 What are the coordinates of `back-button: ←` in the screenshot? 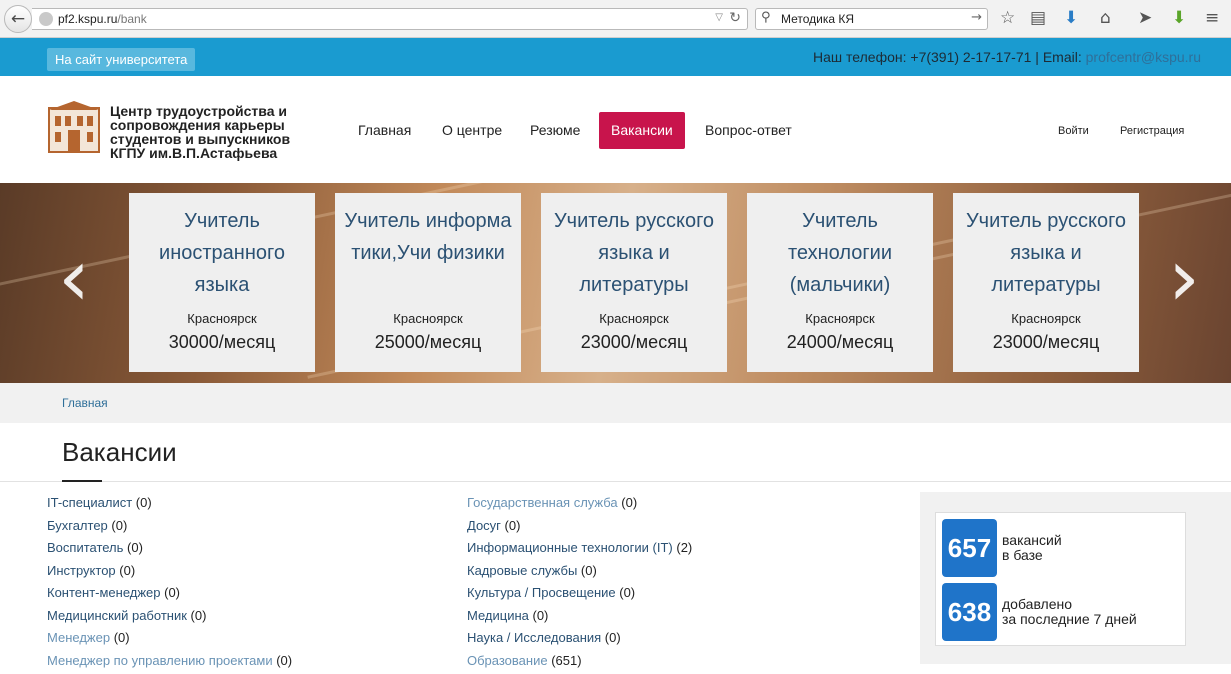 It's located at (18, 19).